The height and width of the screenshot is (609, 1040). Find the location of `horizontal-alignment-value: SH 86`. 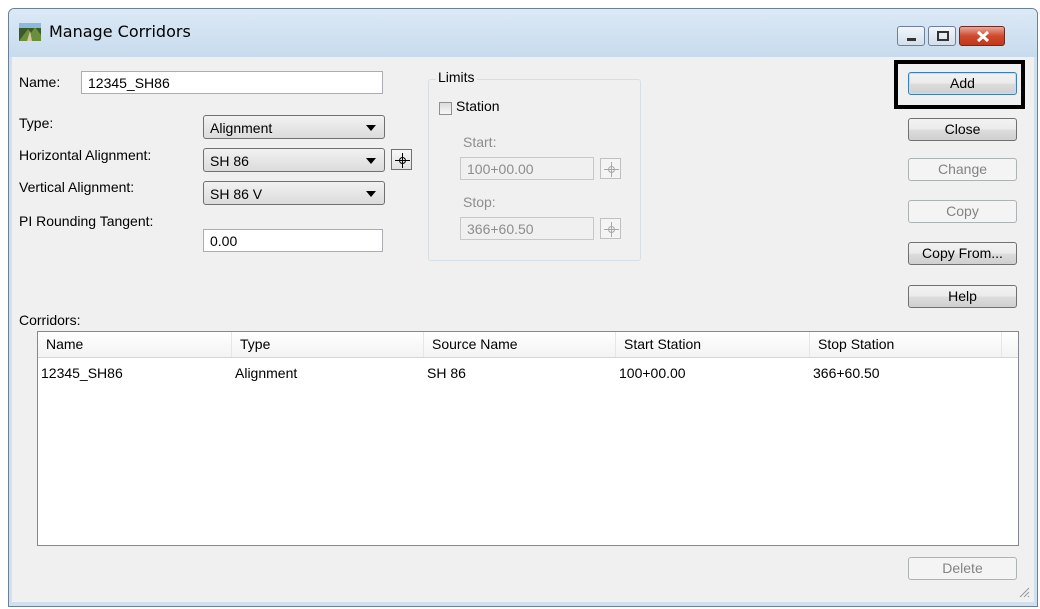

horizontal-alignment-value: SH 86 is located at coordinates (229, 161).